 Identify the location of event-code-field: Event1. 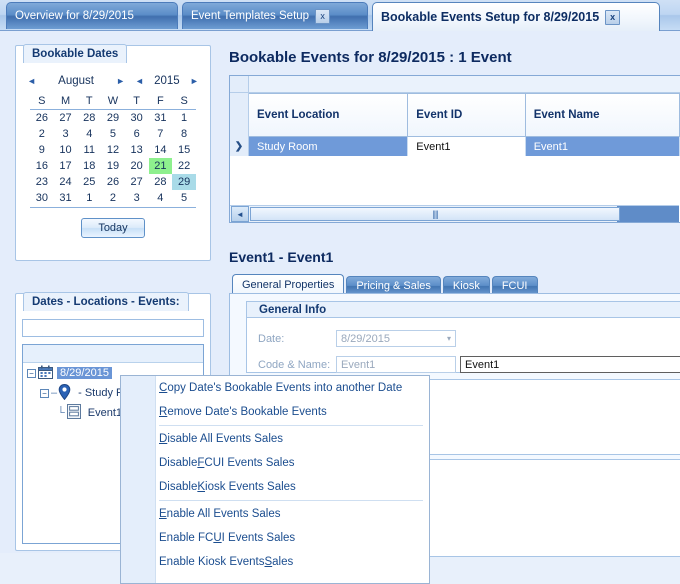
(396, 364).